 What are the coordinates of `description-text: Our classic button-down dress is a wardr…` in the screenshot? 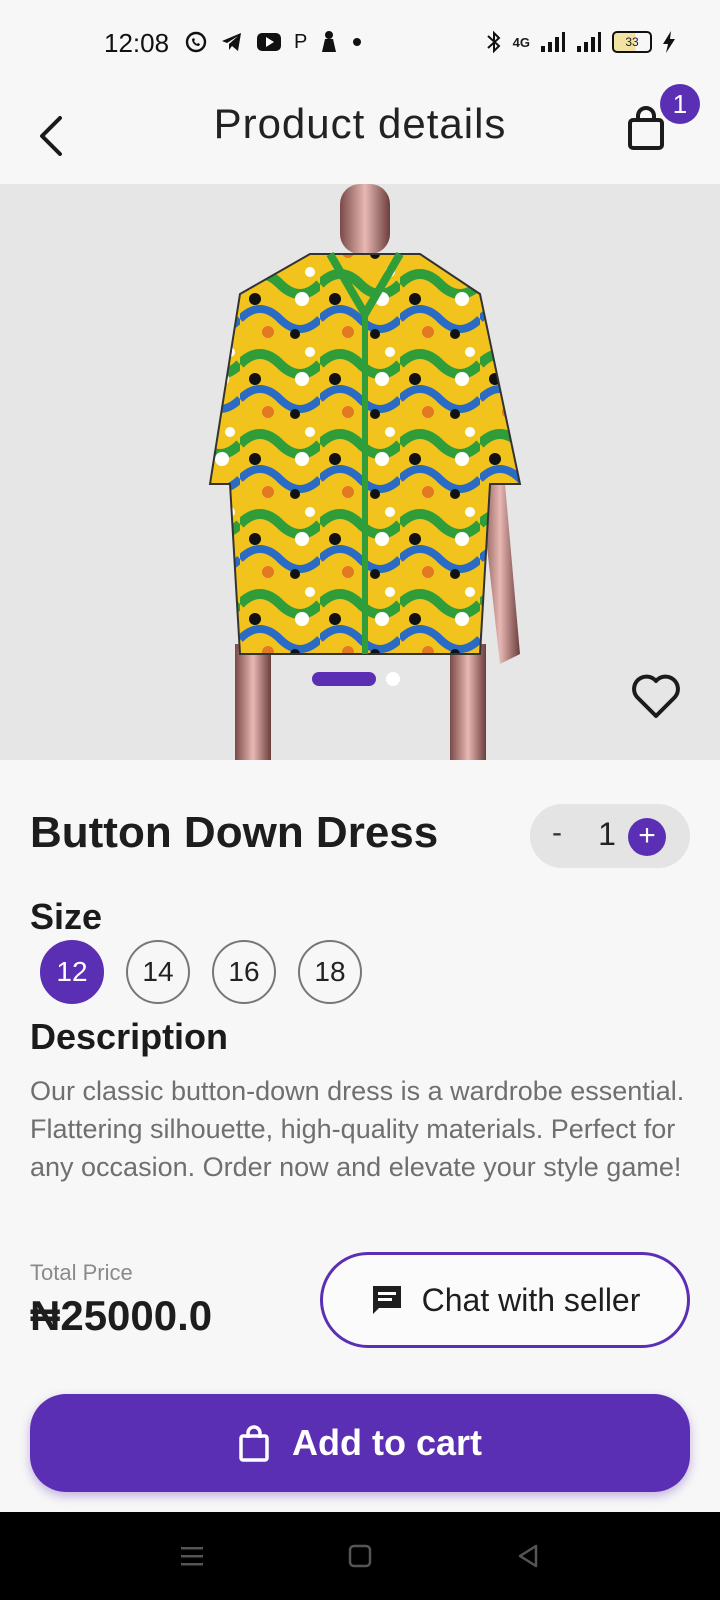 It's located at (357, 1129).